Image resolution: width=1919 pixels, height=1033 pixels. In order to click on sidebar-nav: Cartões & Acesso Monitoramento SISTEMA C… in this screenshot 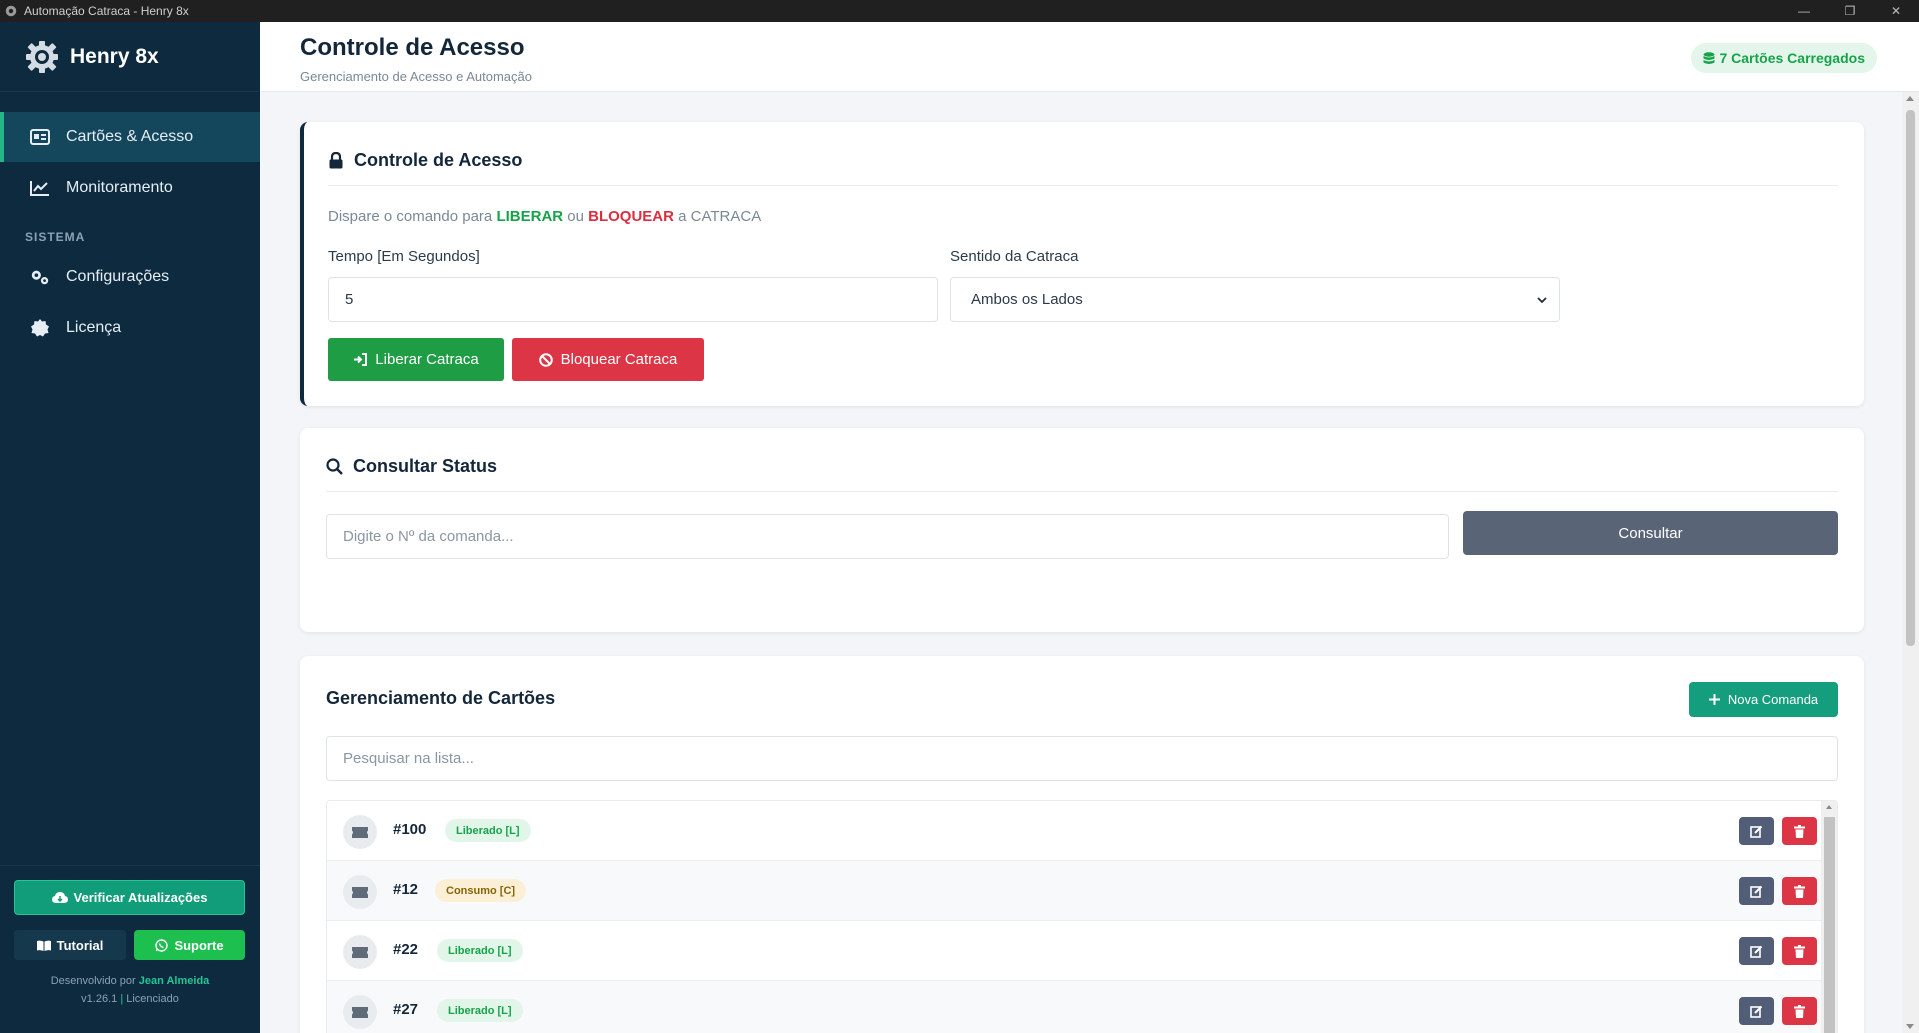, I will do `click(130, 222)`.